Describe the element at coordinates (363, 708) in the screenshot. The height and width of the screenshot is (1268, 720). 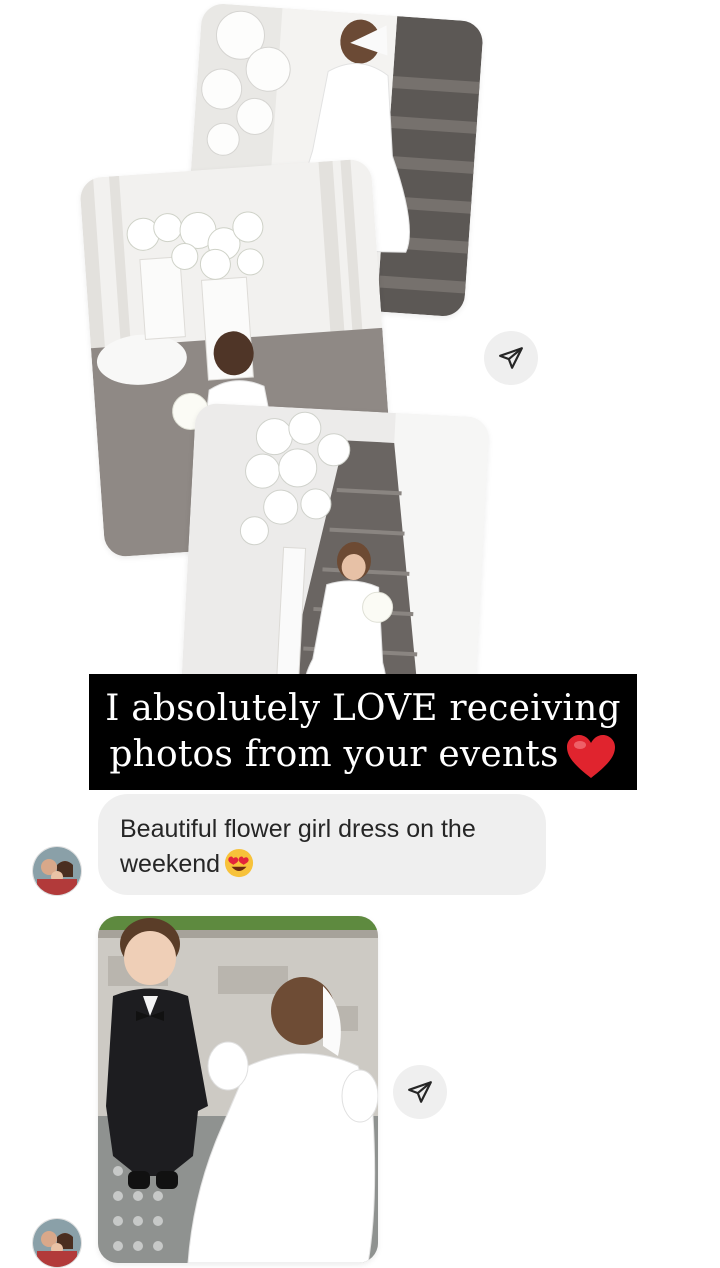
I see `caption-line-1: I absolutely LOVE receiving` at that location.